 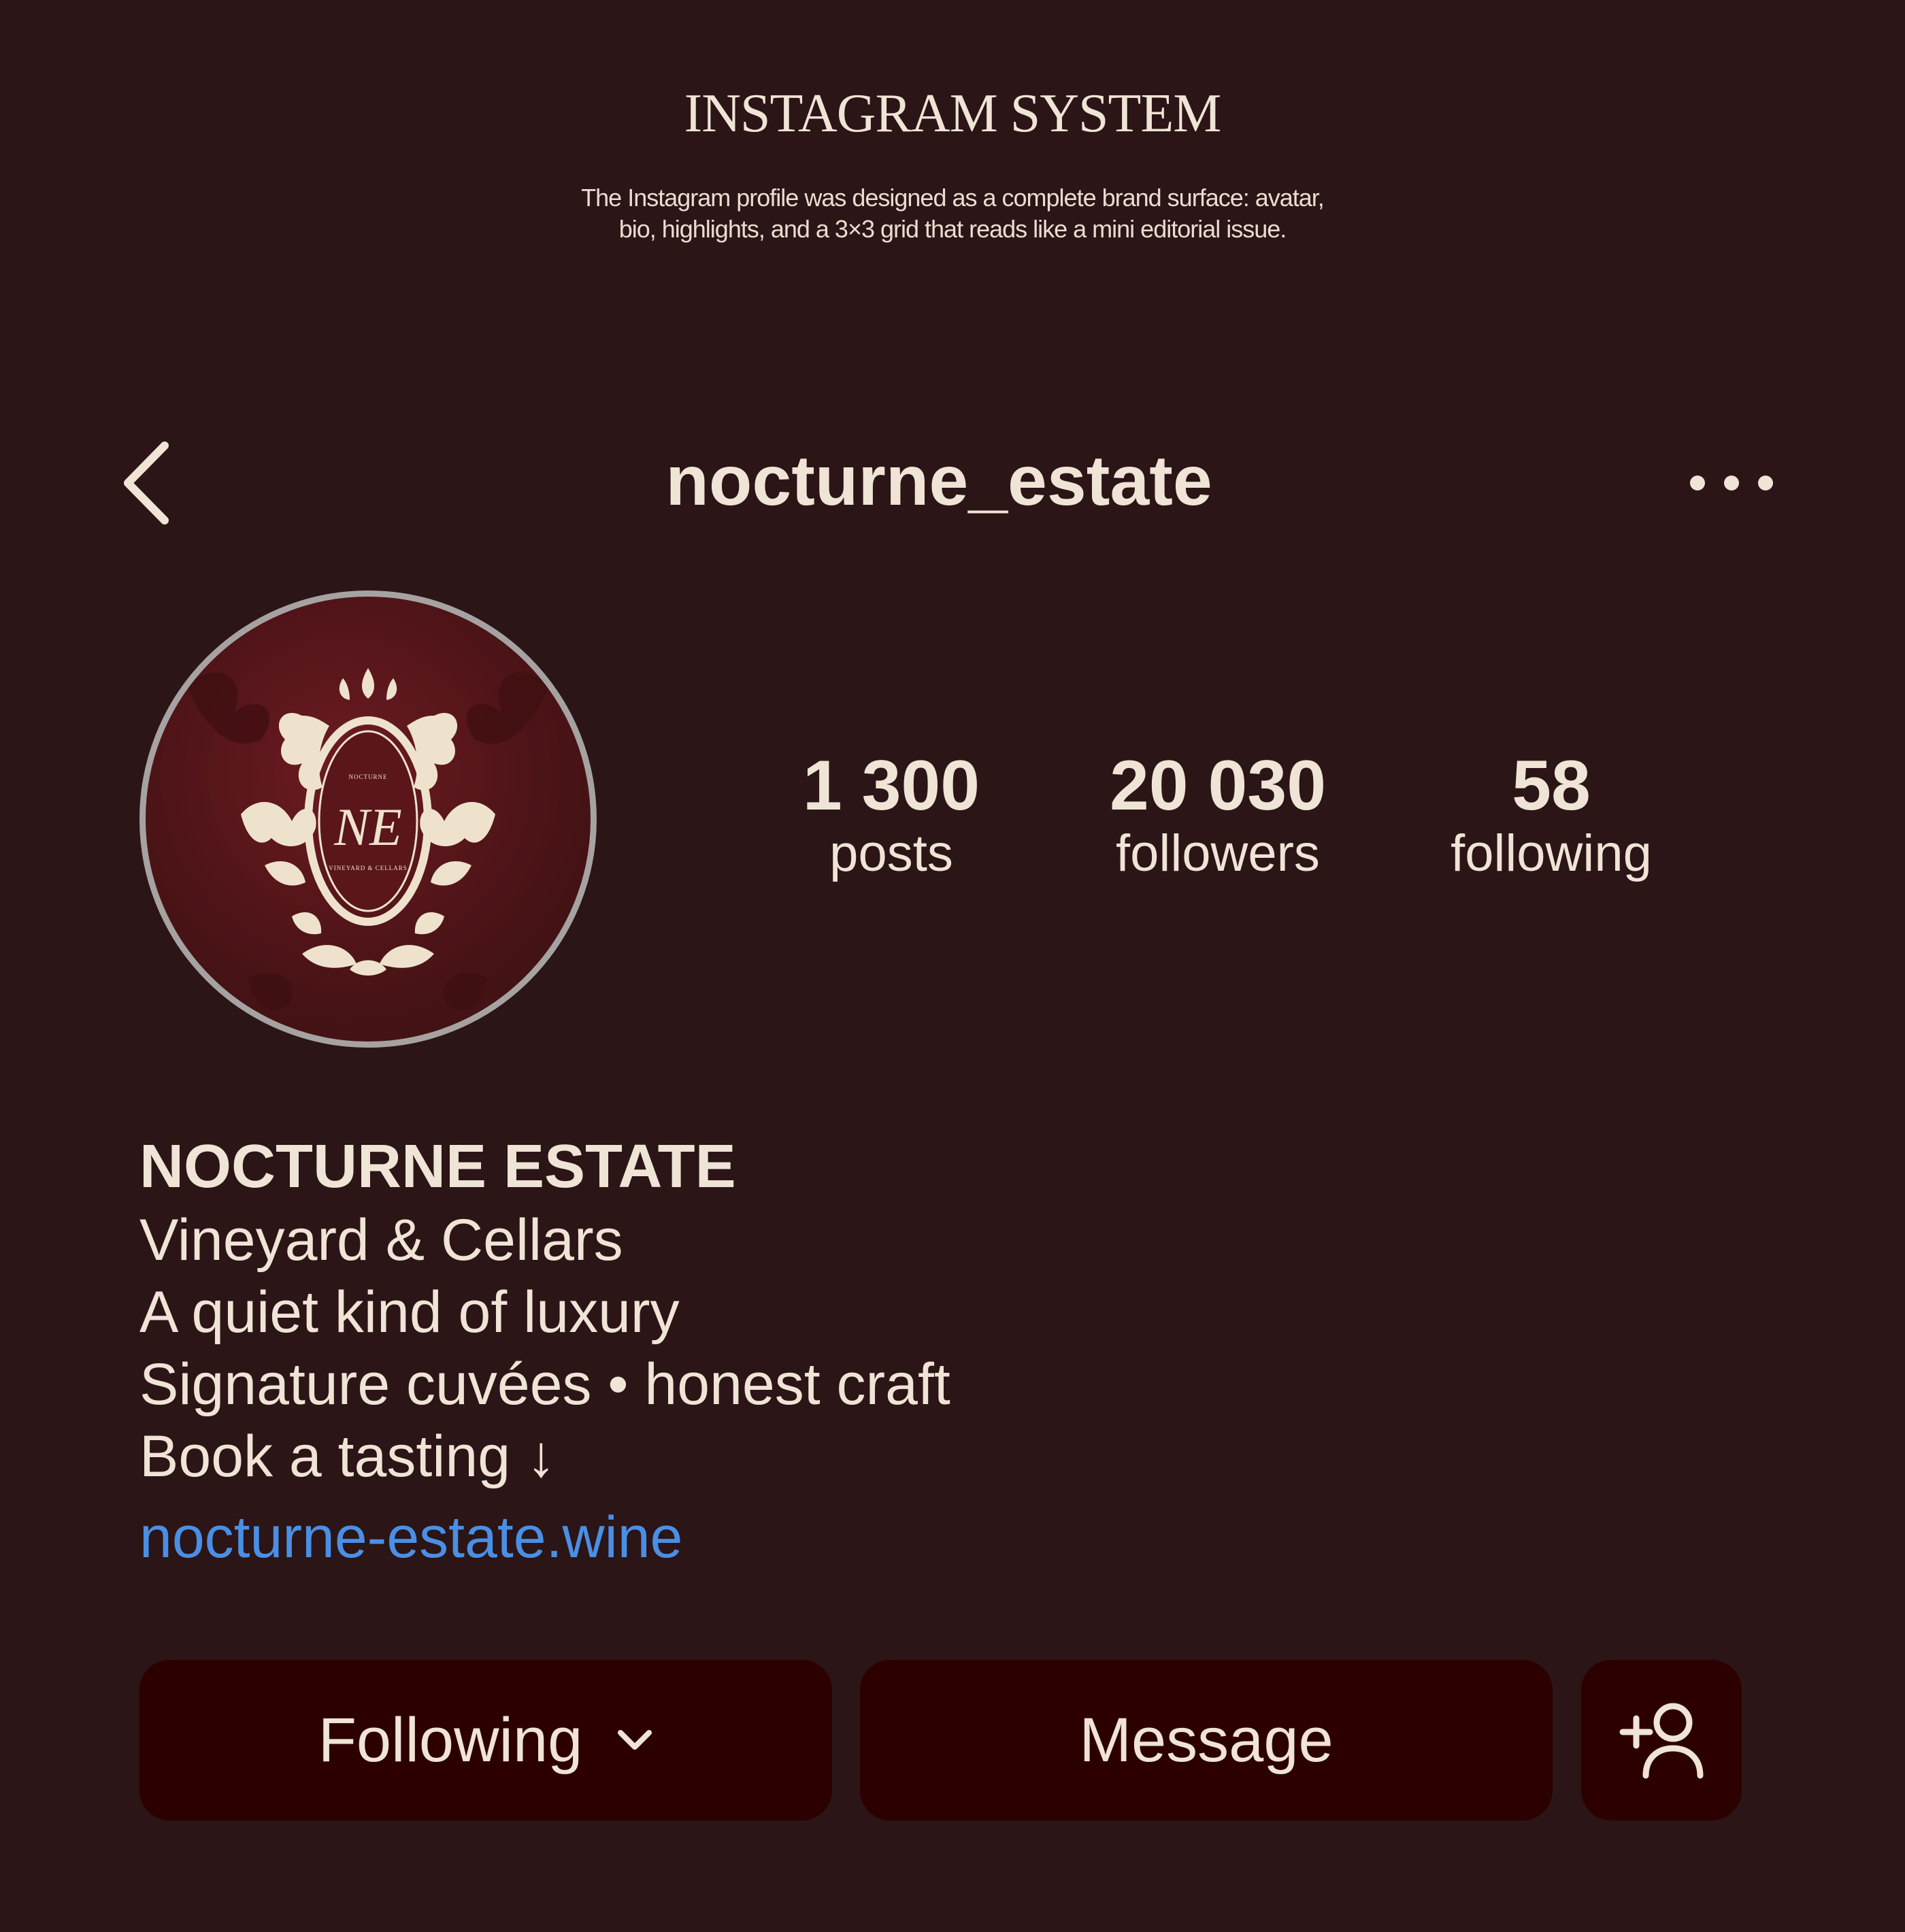 I want to click on message-button: Message, so click(x=1206, y=1740).